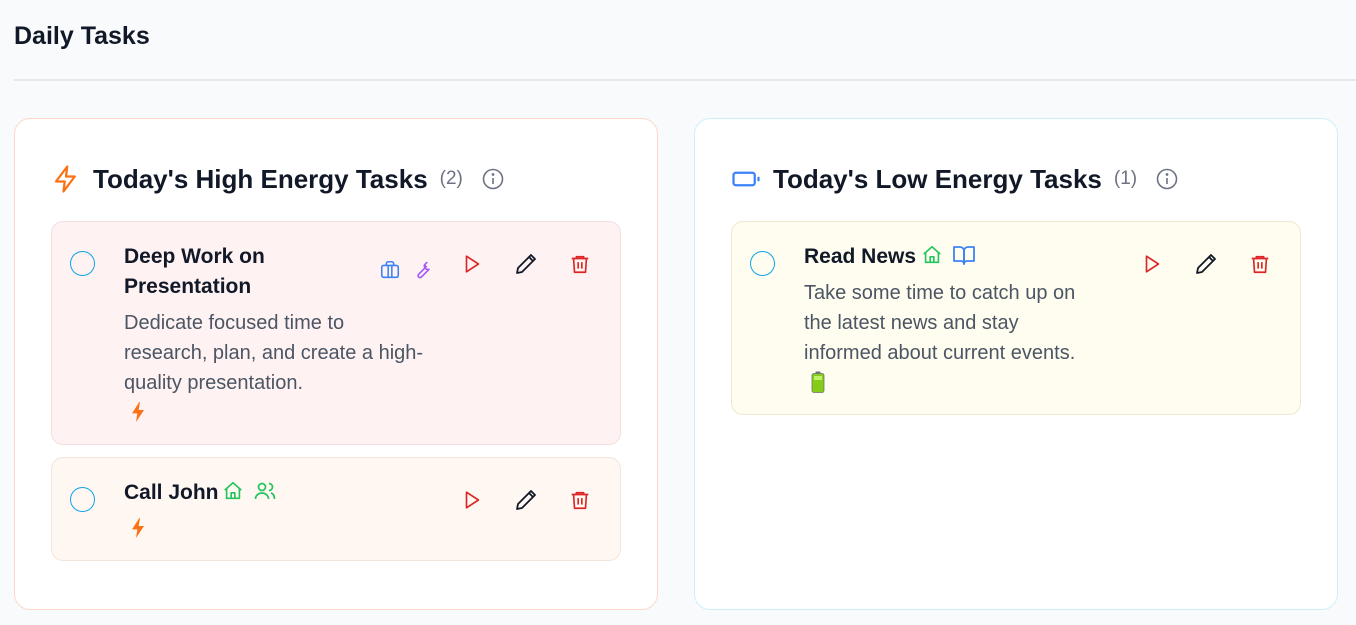 This screenshot has width=1356, height=625. What do you see at coordinates (171, 492) in the screenshot?
I see `task-title: Call John` at bounding box center [171, 492].